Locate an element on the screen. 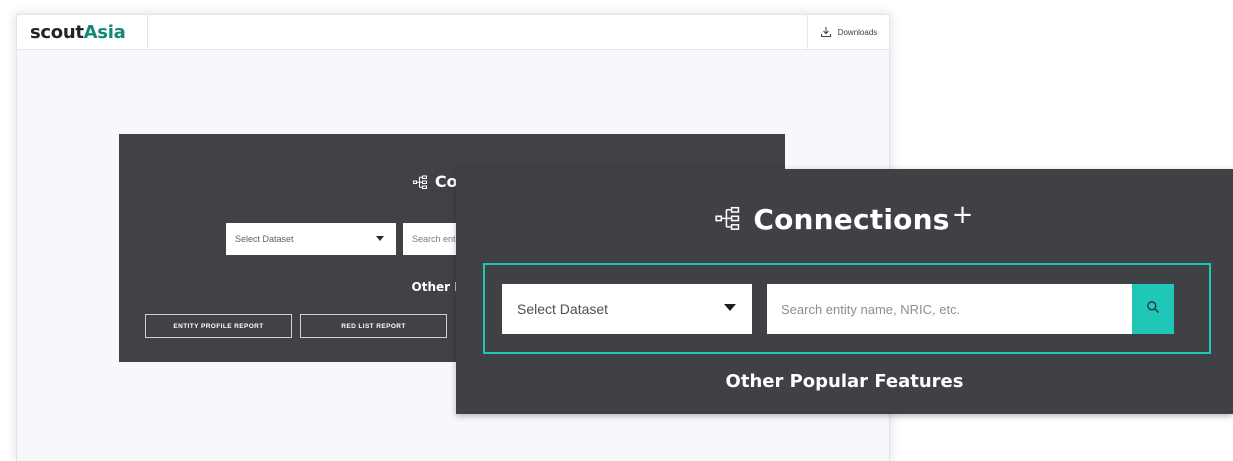 Image resolution: width=1233 pixels, height=461 pixels. search-icon is located at coordinates (1153, 309).